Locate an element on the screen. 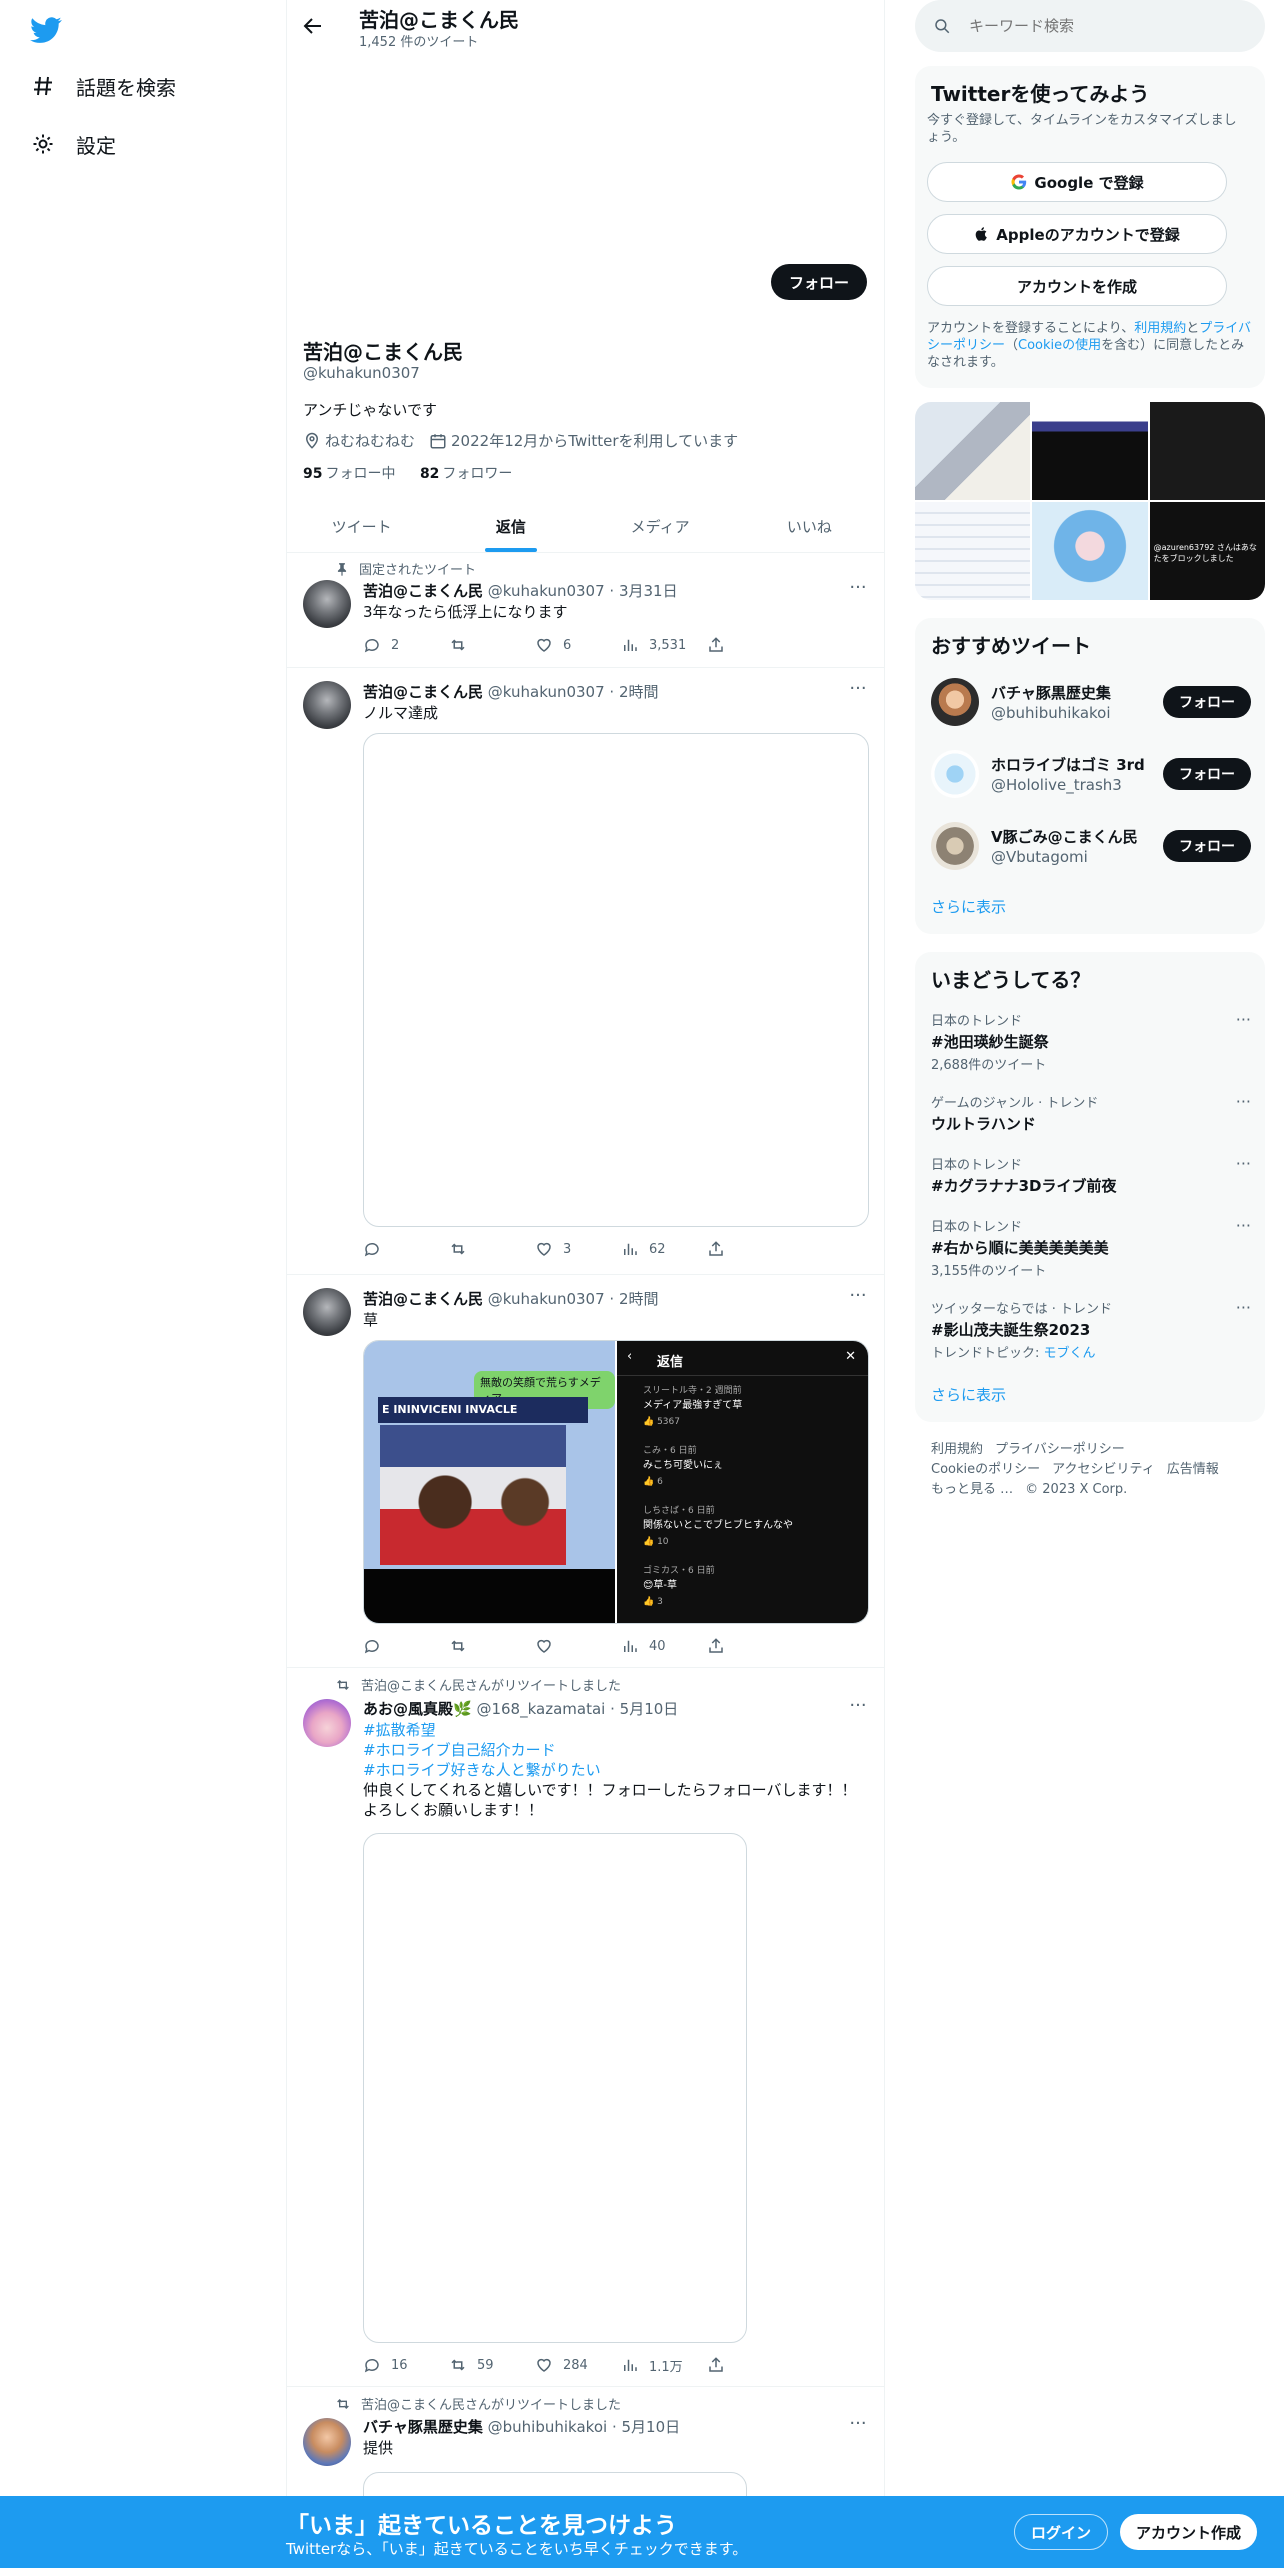 This screenshot has height=2568, width=1284. tab-replies: 返信 is located at coordinates (510, 526).